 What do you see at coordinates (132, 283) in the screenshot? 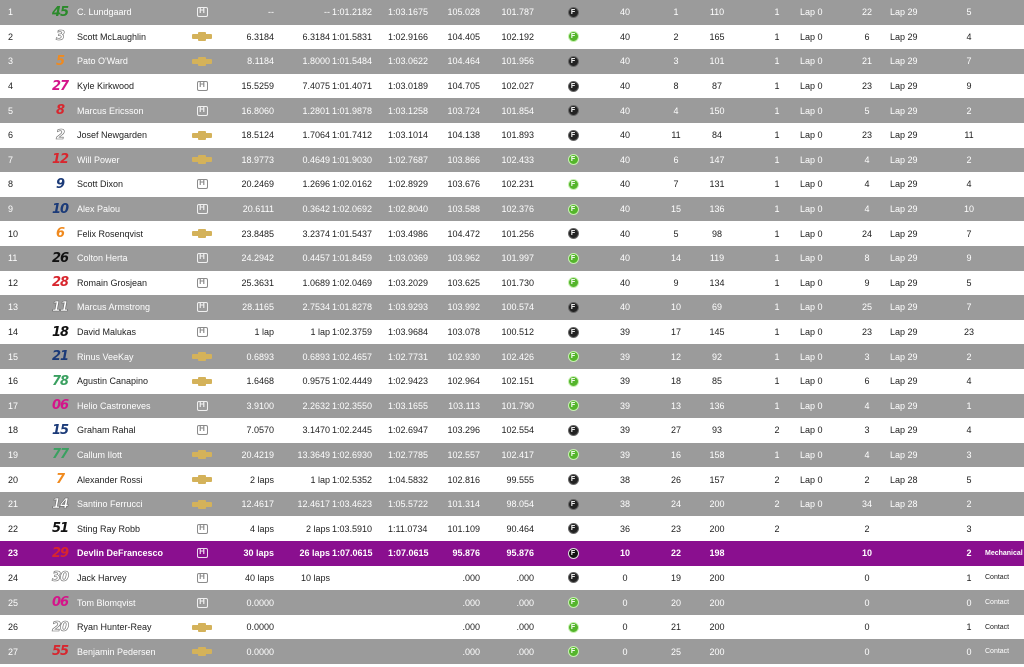
I see `driver-name: Romain Grosjean` at bounding box center [132, 283].